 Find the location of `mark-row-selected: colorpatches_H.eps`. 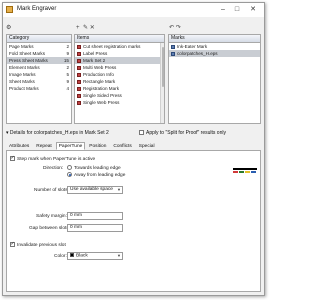

mark-row-selected: colorpatches_H.eps is located at coordinates (214, 53).